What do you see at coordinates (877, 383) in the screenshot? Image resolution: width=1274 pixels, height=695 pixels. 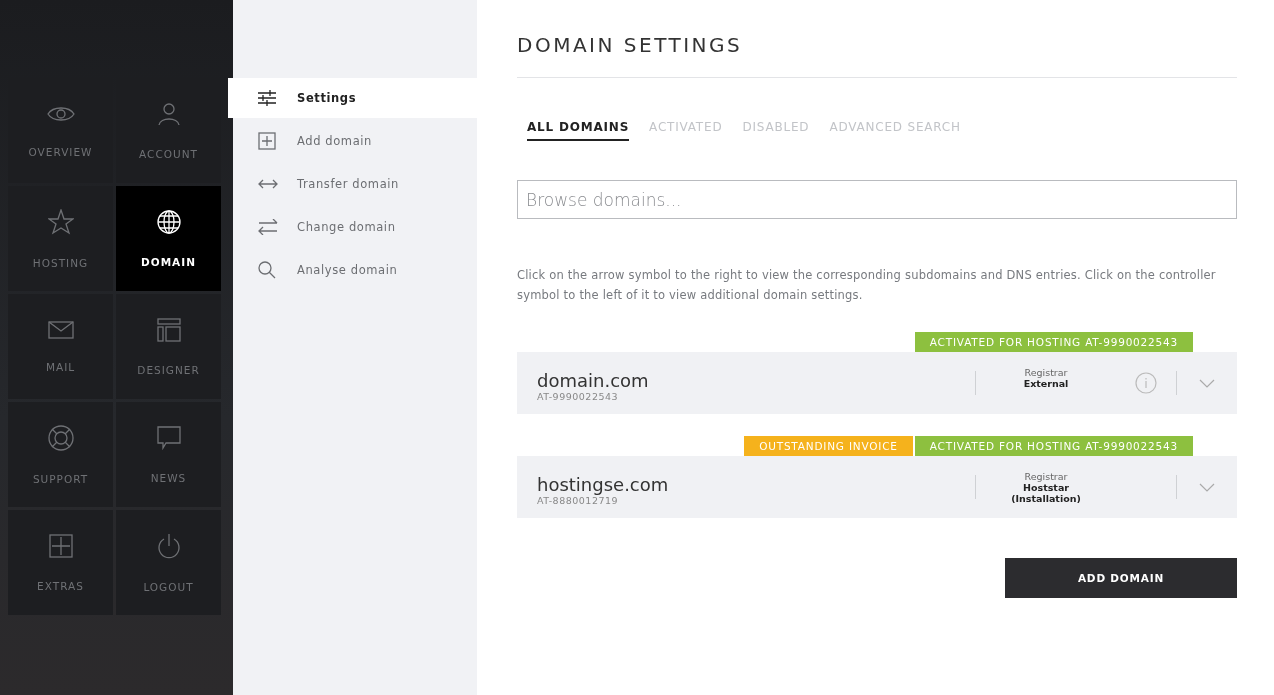 I see `domain-row: domain.com AT-9990022543 Registrar External` at bounding box center [877, 383].